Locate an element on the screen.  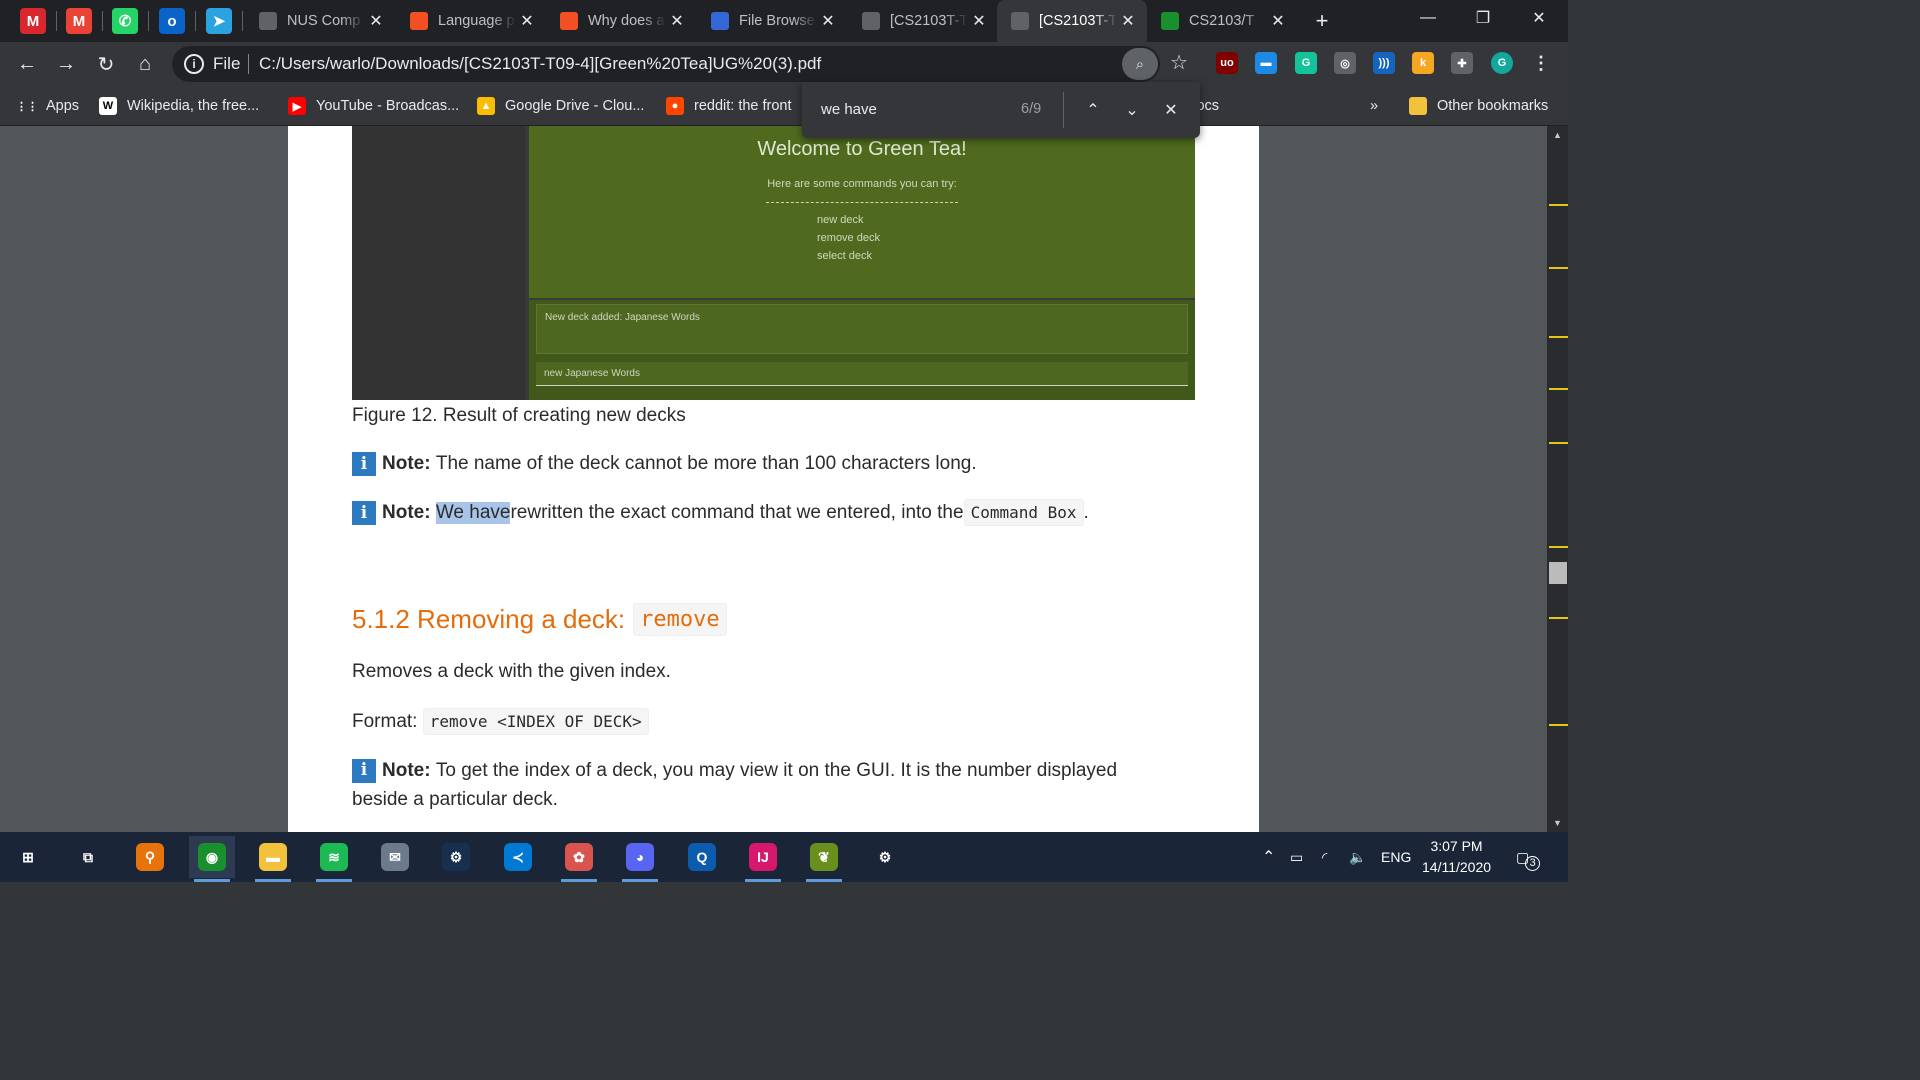
bookmark-item: ● reddit: the front is located at coordinates (729, 106).